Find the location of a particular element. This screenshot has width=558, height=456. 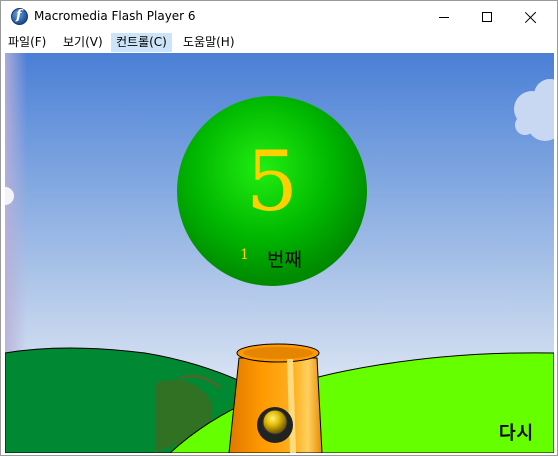

menu-bar: 파일(F) 보기(V) 컨트롤(C) 도움말(H) is located at coordinates (279, 42).